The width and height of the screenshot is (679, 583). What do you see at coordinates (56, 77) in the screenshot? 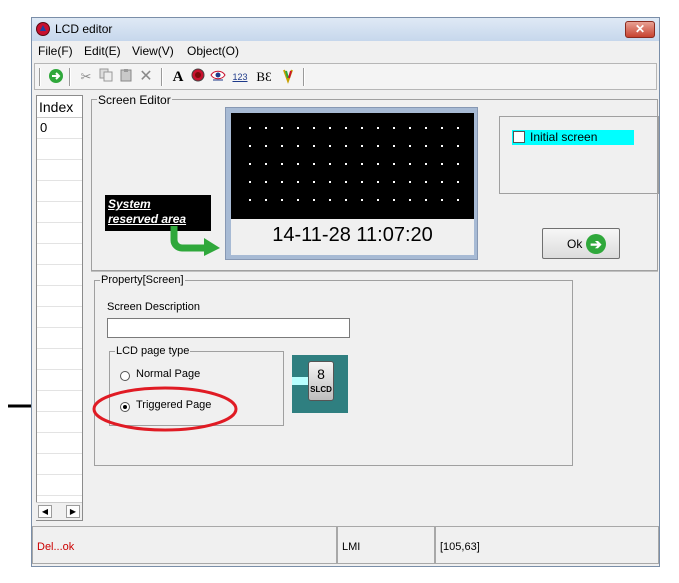
I see `exit-icon` at bounding box center [56, 77].